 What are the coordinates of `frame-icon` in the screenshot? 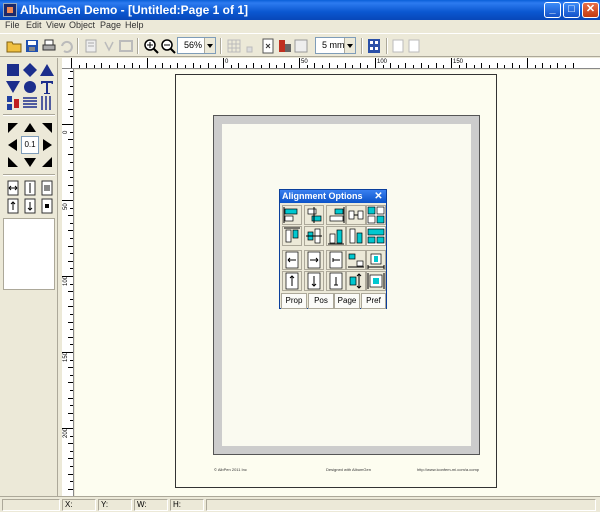 It's located at (126, 46).